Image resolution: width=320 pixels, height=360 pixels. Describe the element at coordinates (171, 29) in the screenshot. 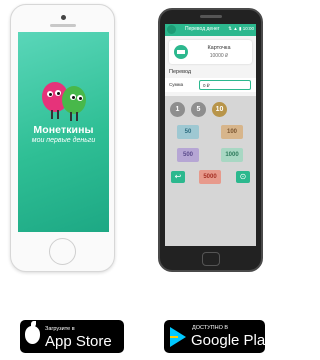

I see `back-arrow-icon` at that location.